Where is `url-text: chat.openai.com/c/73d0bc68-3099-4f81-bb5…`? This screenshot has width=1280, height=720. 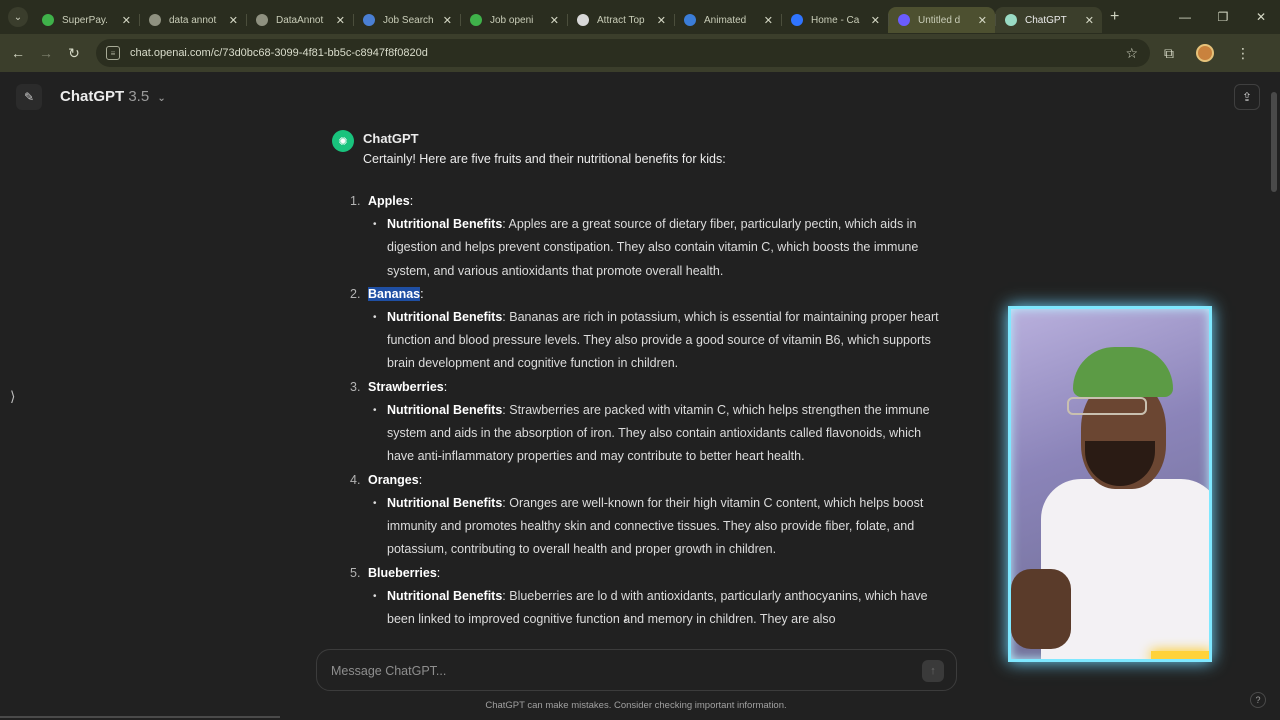 url-text: chat.openai.com/c/73d0bc68-3099-4f81-bb5… is located at coordinates (279, 53).